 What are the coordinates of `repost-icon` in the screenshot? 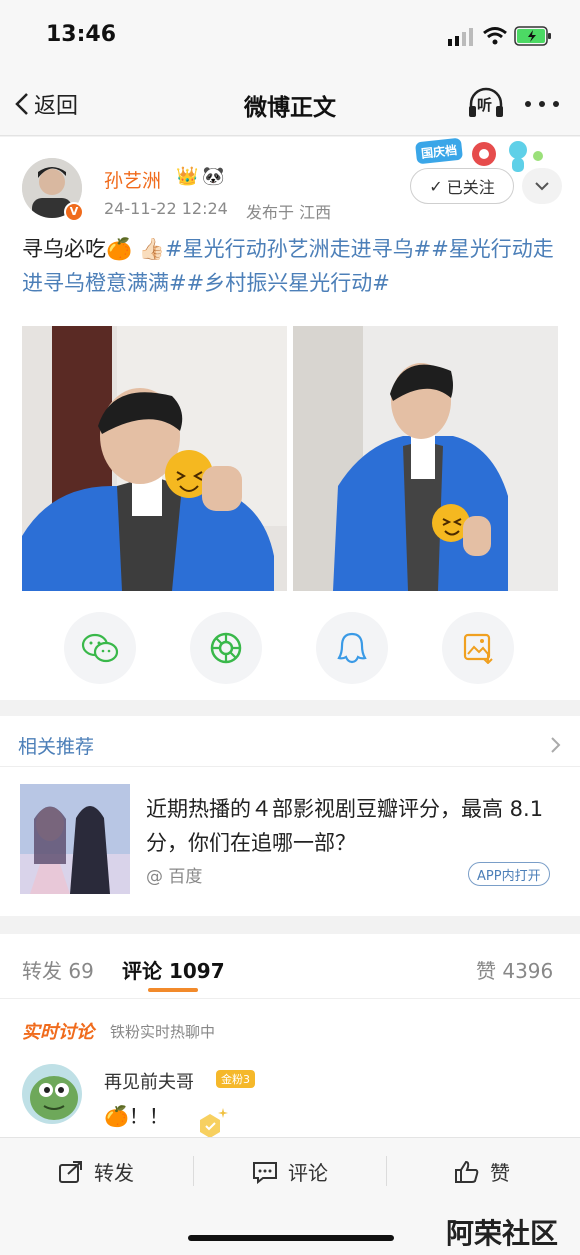 It's located at (70, 1171).